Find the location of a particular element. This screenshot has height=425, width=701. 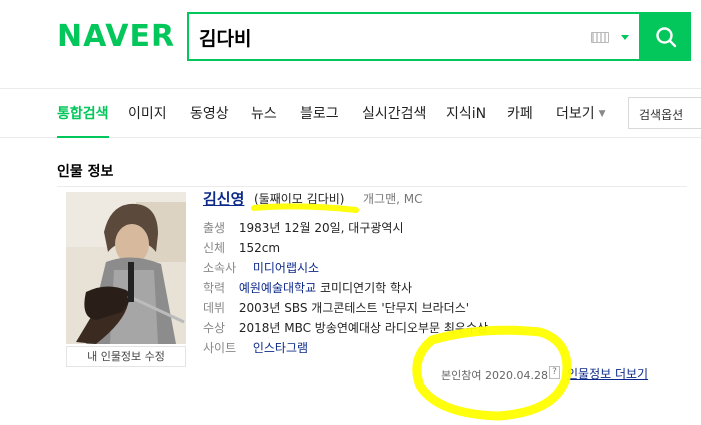

info-value: 152cm is located at coordinates (259, 248).